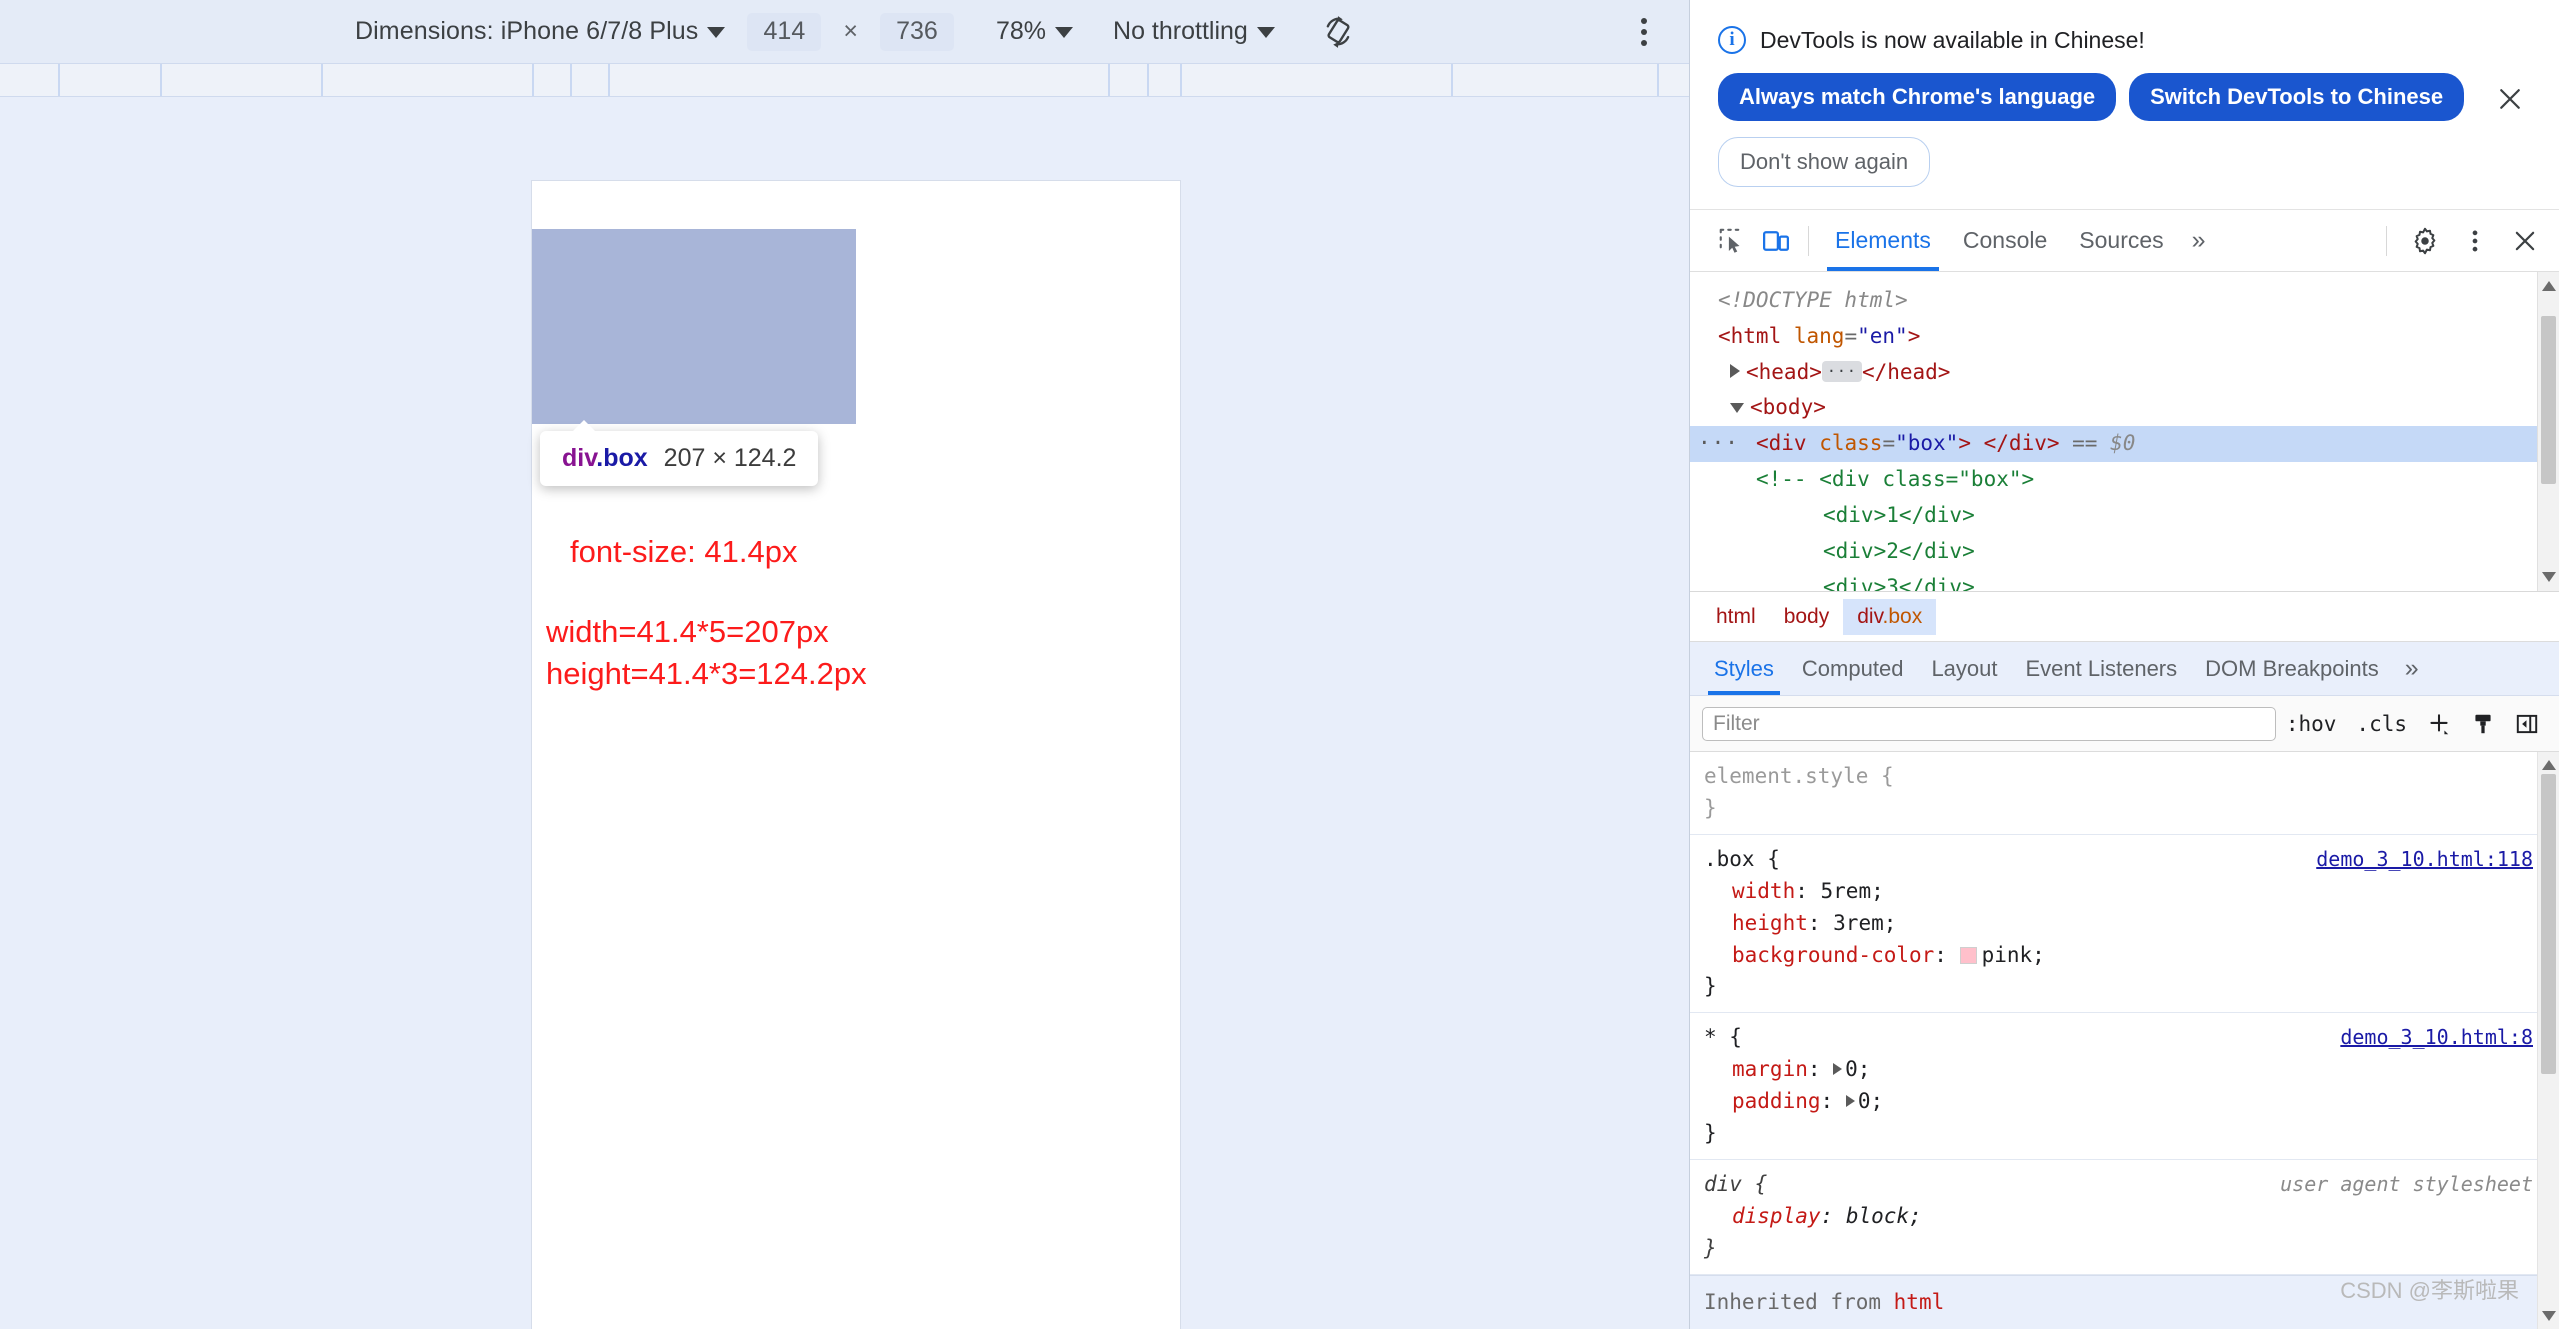 The image size is (2559, 1329). I want to click on toggle-sidebar-button, so click(2527, 724).